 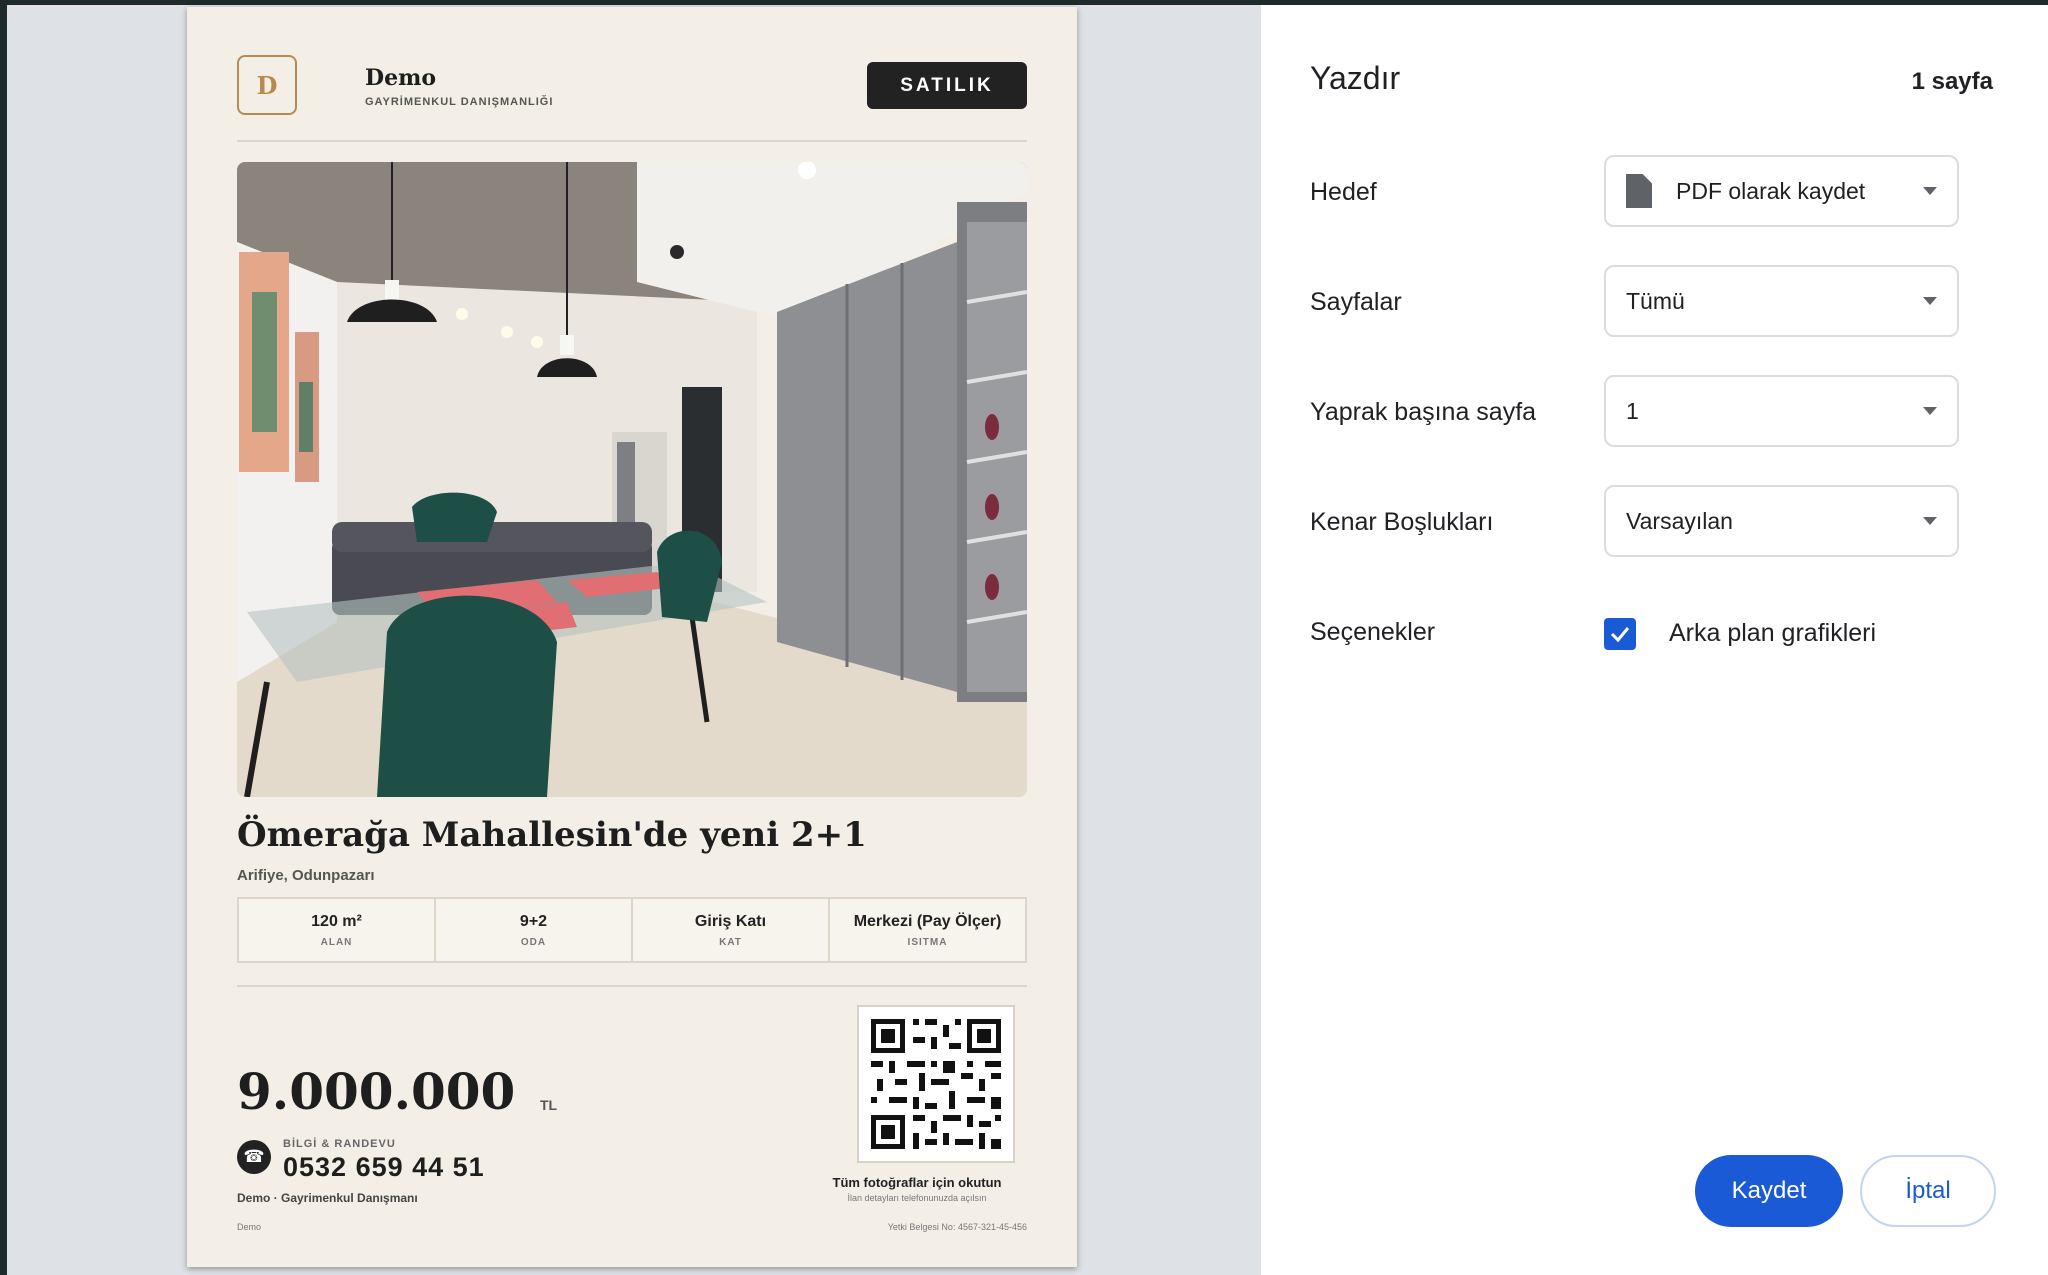 What do you see at coordinates (1781, 411) in the screenshot?
I see `pages-per-sheet-select: 1` at bounding box center [1781, 411].